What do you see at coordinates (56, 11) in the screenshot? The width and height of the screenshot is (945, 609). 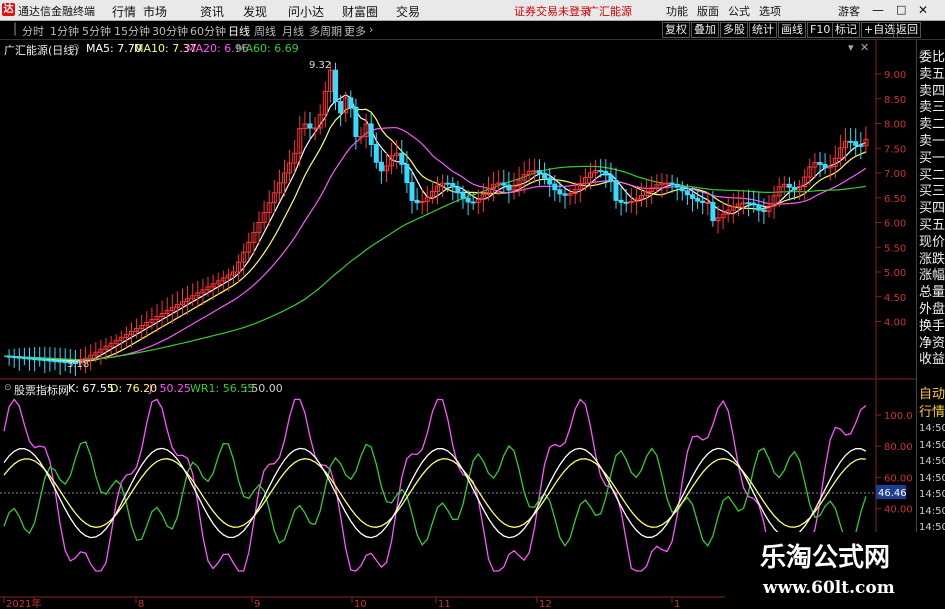 I see `app-title: 通达信金融终端` at bounding box center [56, 11].